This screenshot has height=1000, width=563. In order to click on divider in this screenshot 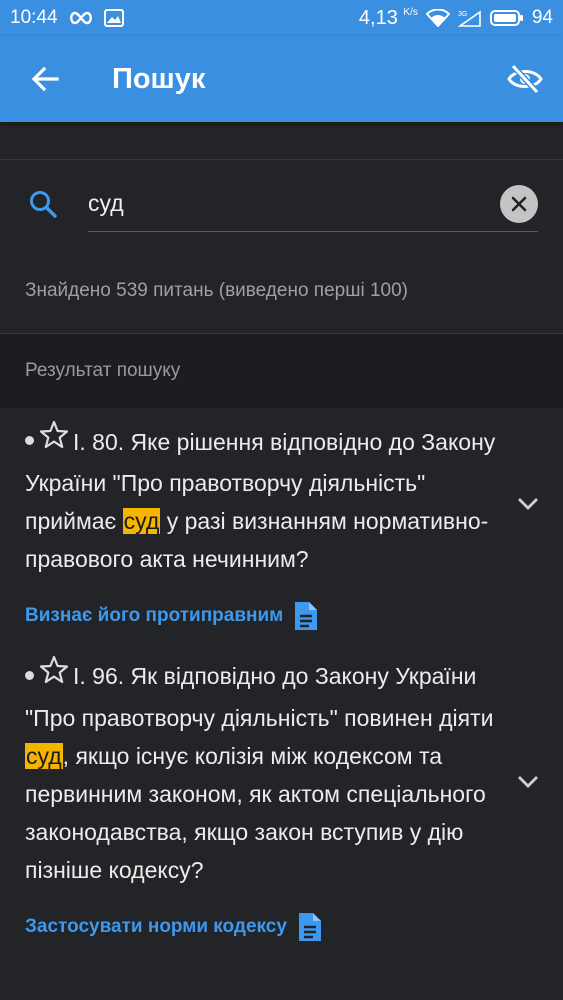, I will do `click(281, 141)`.